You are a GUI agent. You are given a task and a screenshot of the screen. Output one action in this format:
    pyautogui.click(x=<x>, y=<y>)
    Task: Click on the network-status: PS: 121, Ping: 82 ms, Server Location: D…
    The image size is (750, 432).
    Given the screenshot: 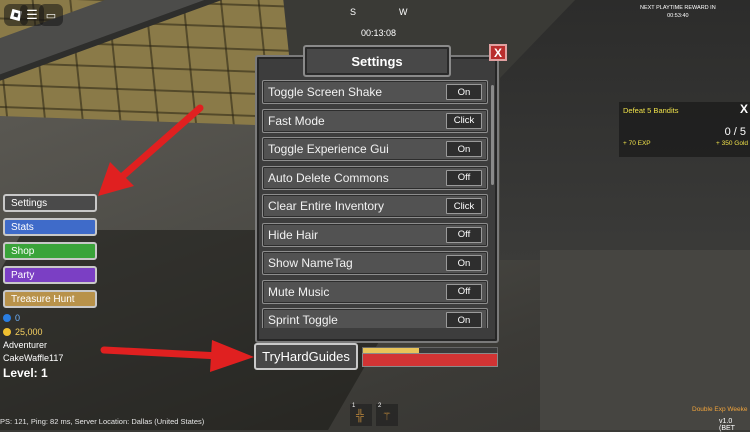 What is the action you would take?
    pyautogui.click(x=102, y=421)
    